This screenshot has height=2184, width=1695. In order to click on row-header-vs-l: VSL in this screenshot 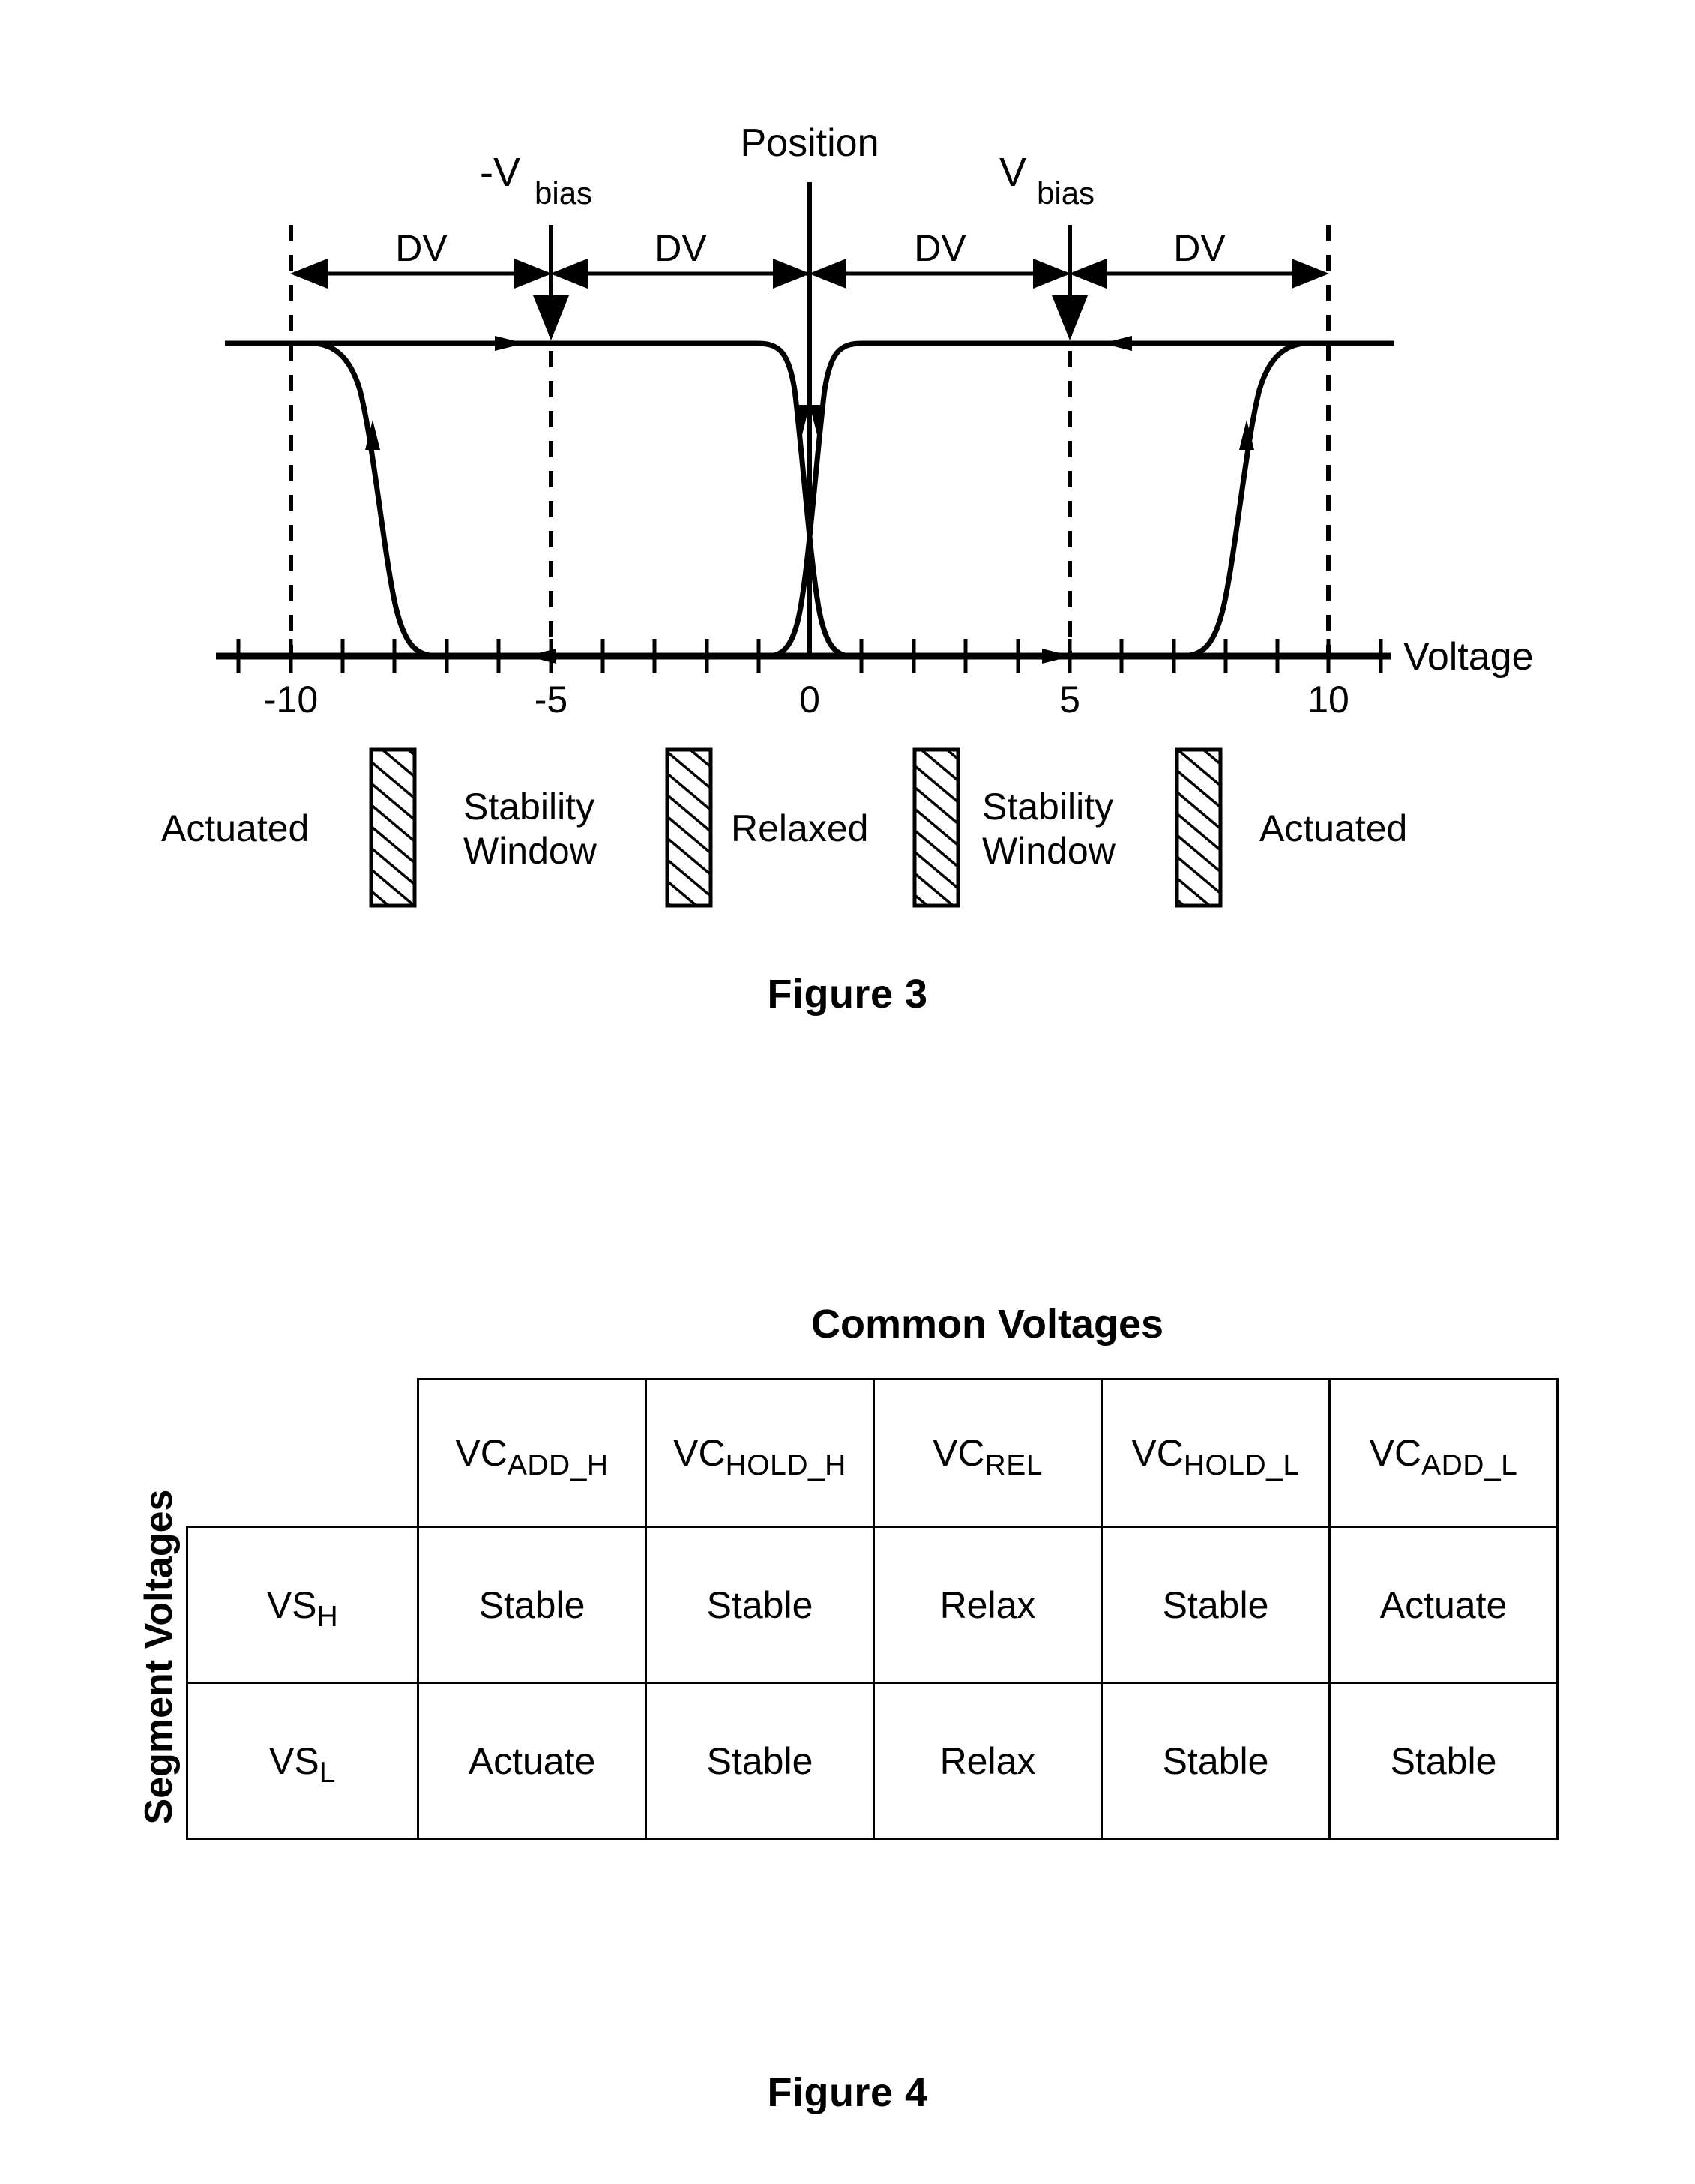, I will do `click(302, 1761)`.